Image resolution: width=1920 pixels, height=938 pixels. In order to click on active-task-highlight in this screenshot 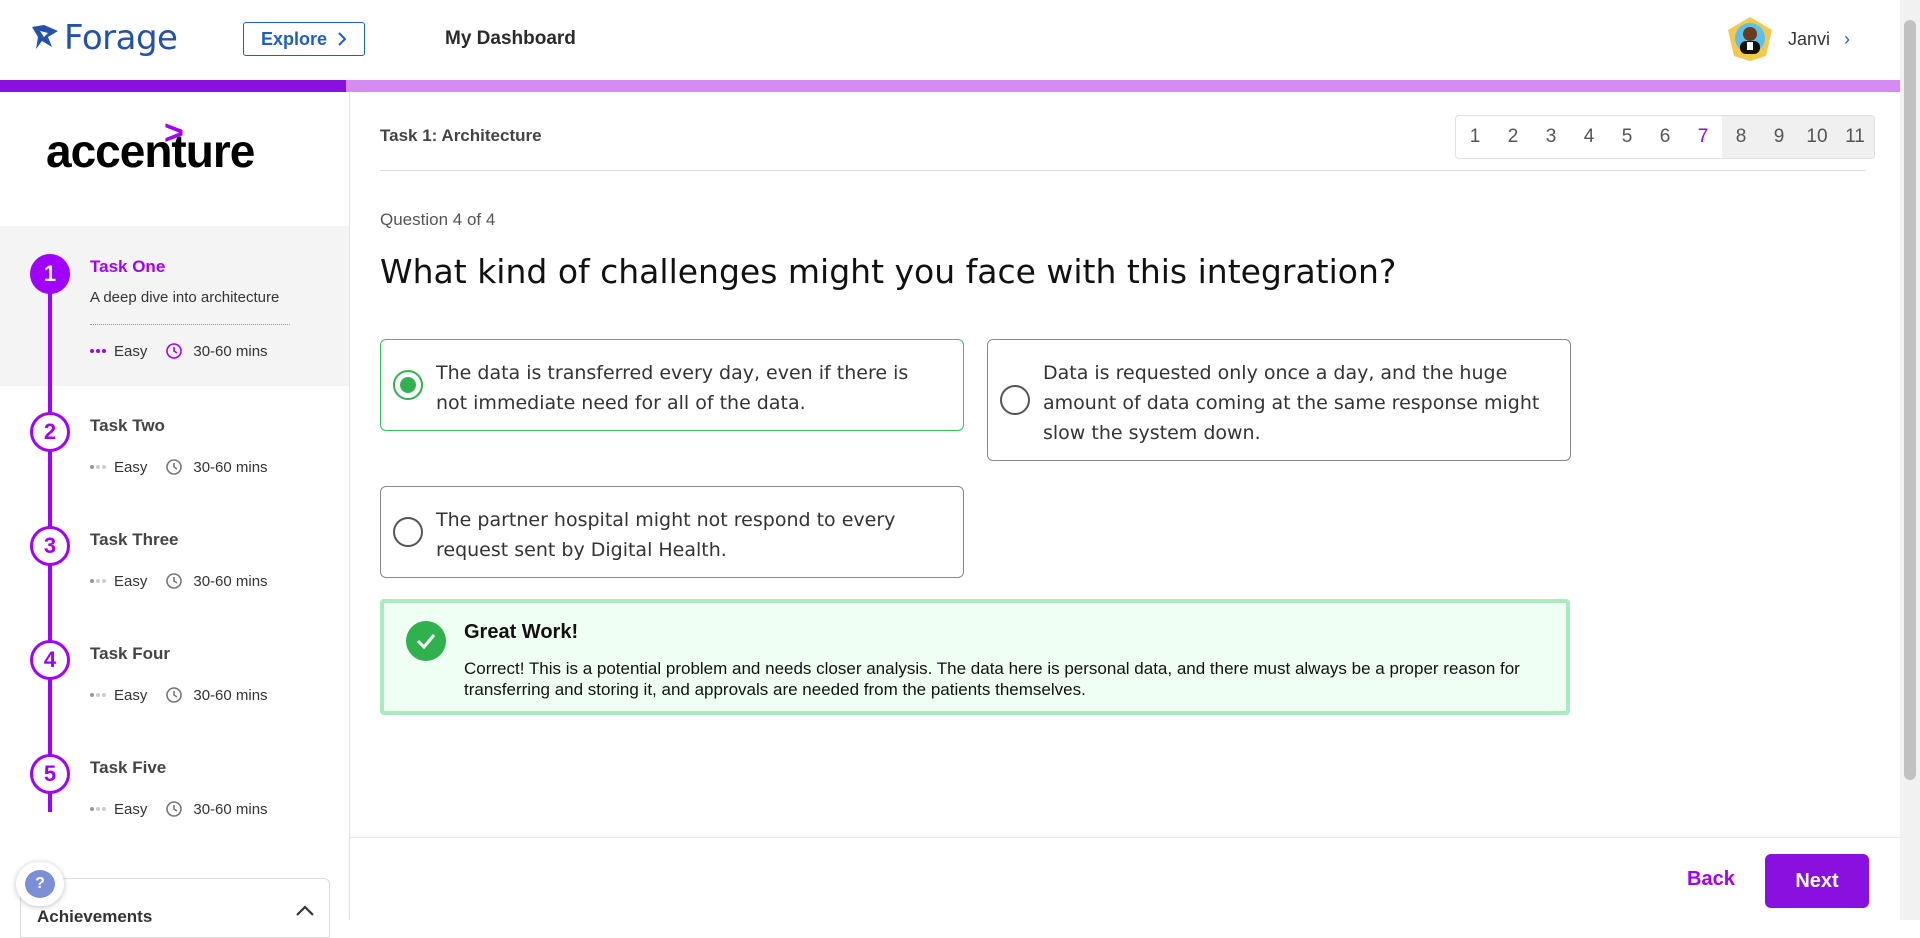, I will do `click(174, 306)`.